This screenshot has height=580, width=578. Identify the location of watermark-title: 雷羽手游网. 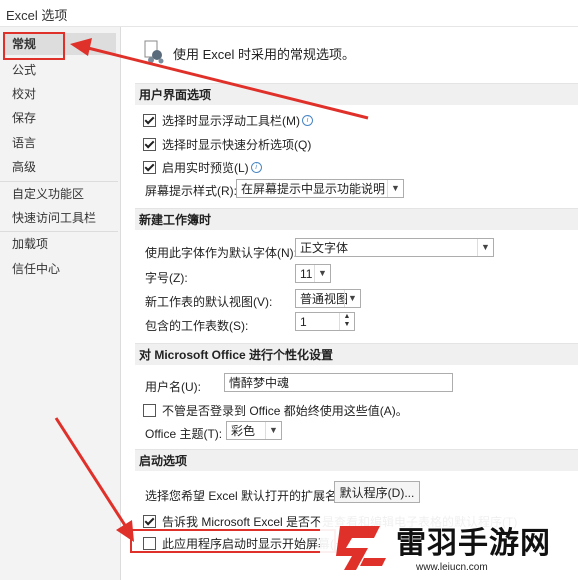
(473, 543).